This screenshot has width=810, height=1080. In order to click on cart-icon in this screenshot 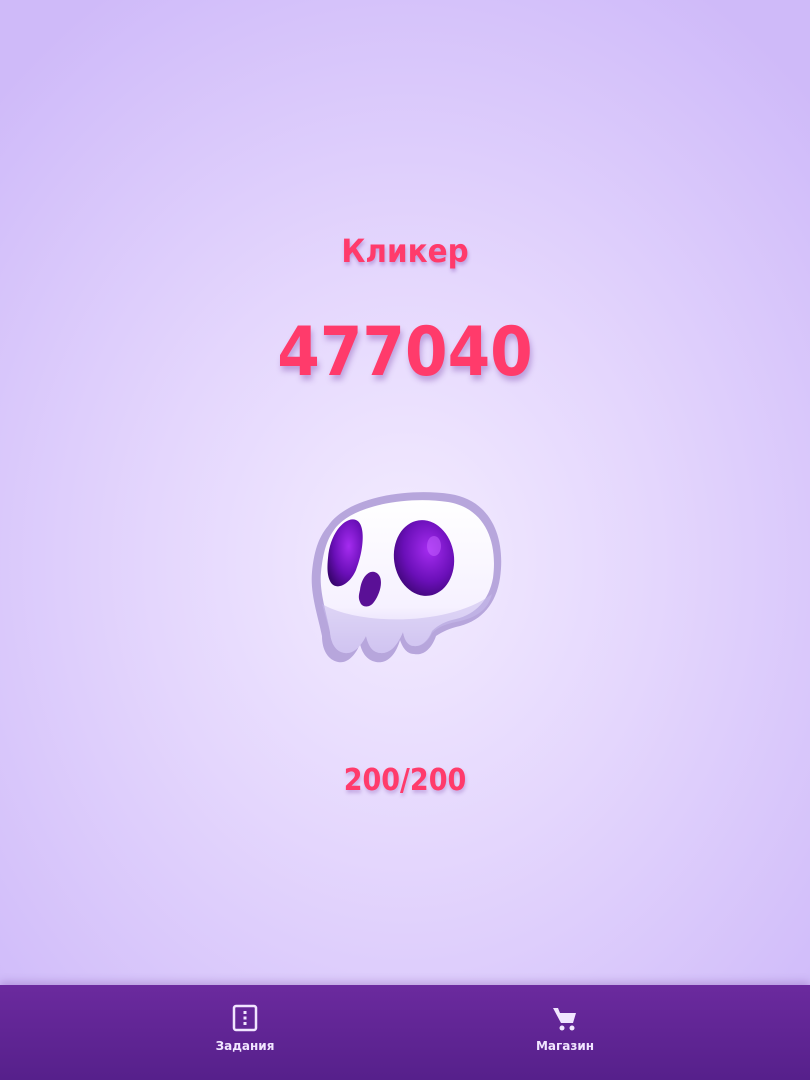, I will do `click(564, 1019)`.